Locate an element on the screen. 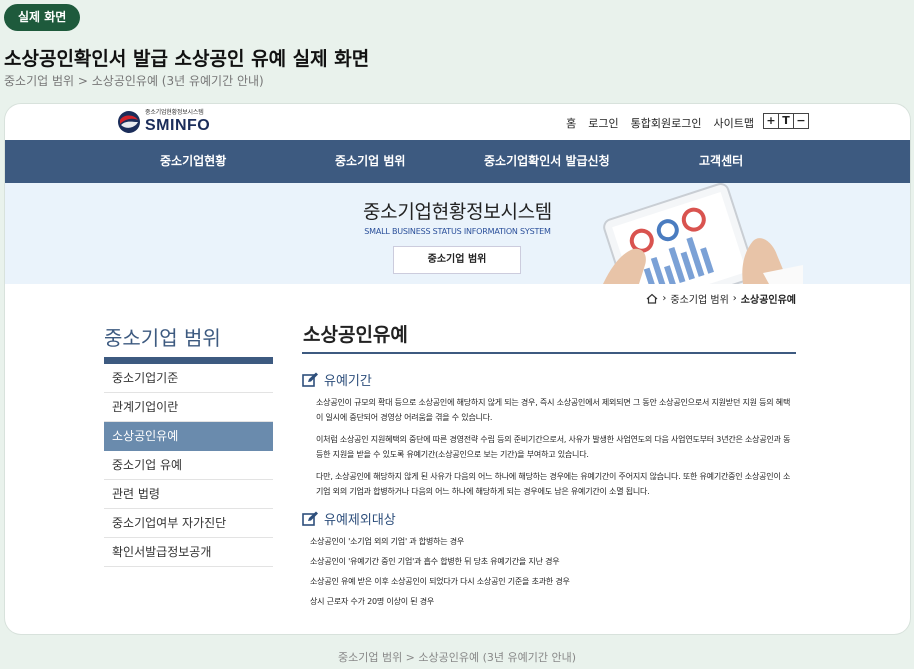  logo-caption: 중소기업현황정보시스템 is located at coordinates (174, 112).